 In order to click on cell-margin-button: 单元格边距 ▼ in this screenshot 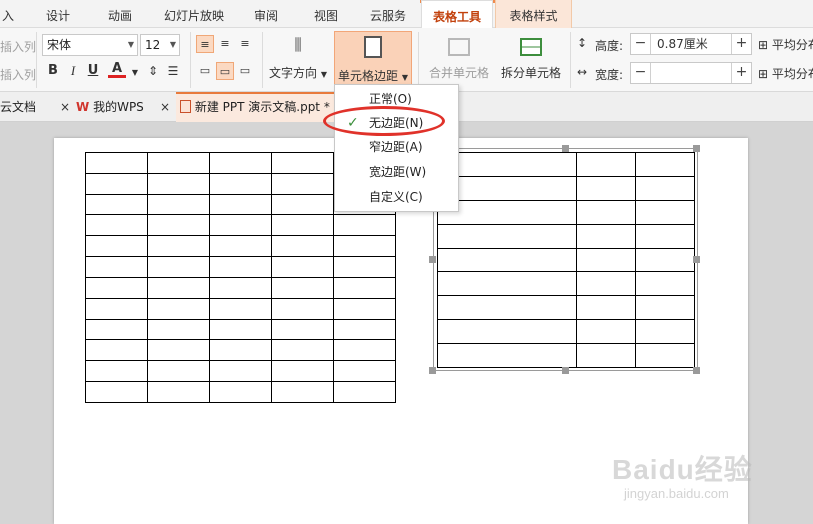, I will do `click(373, 59)`.